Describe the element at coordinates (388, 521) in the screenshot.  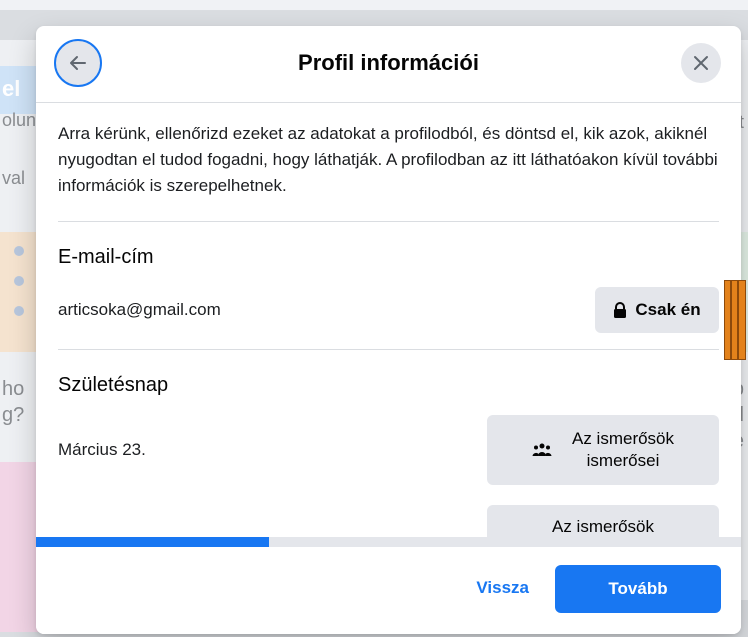
I see `next-row: Az ismerősök` at that location.